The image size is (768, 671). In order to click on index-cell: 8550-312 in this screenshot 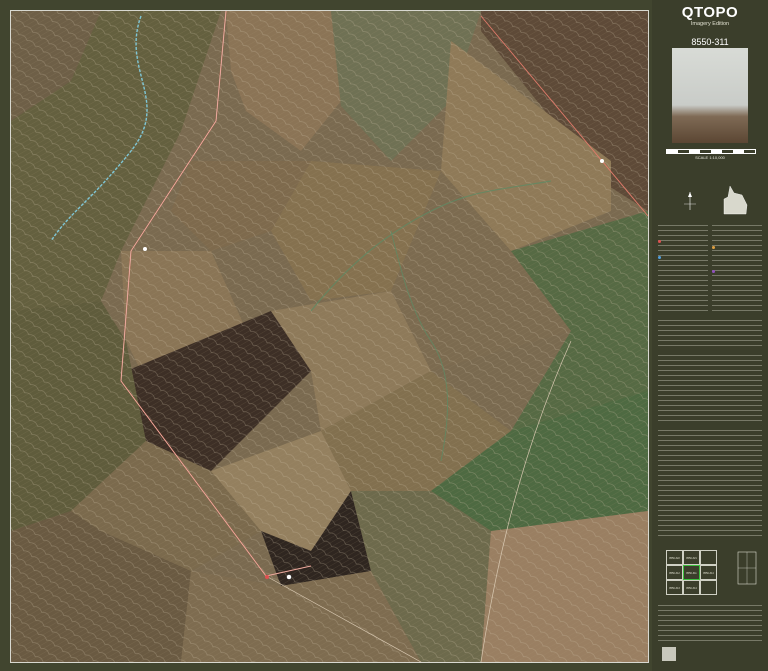, I will do `click(674, 572)`.